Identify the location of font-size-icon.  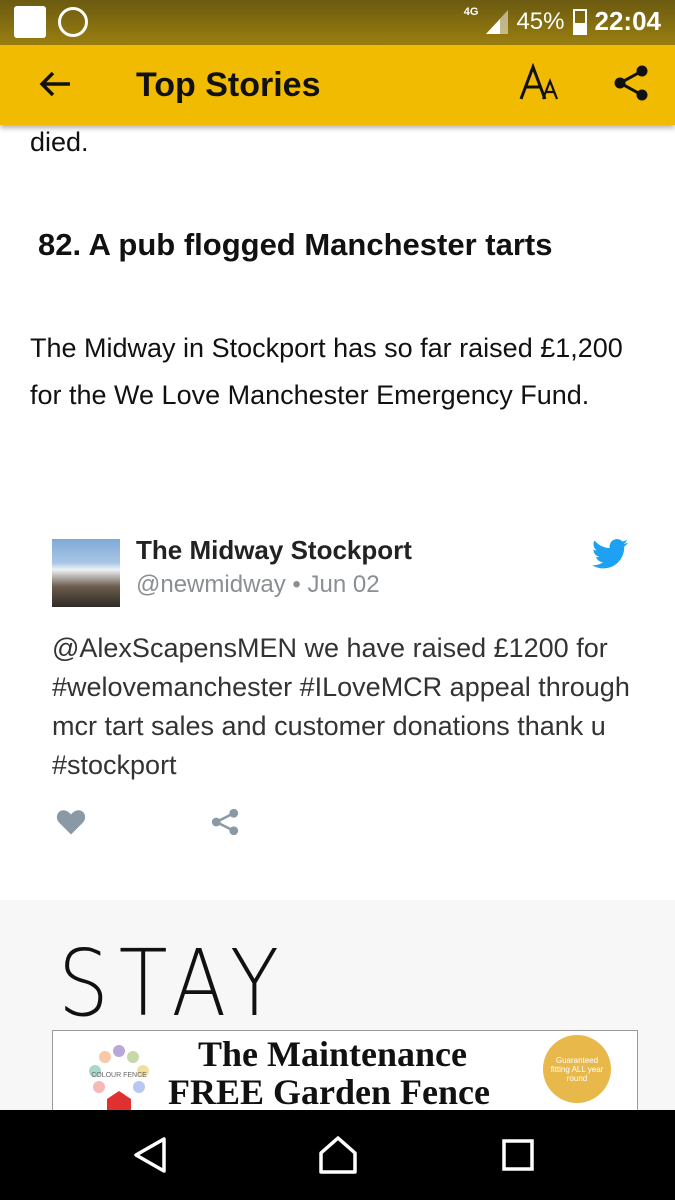
(539, 81).